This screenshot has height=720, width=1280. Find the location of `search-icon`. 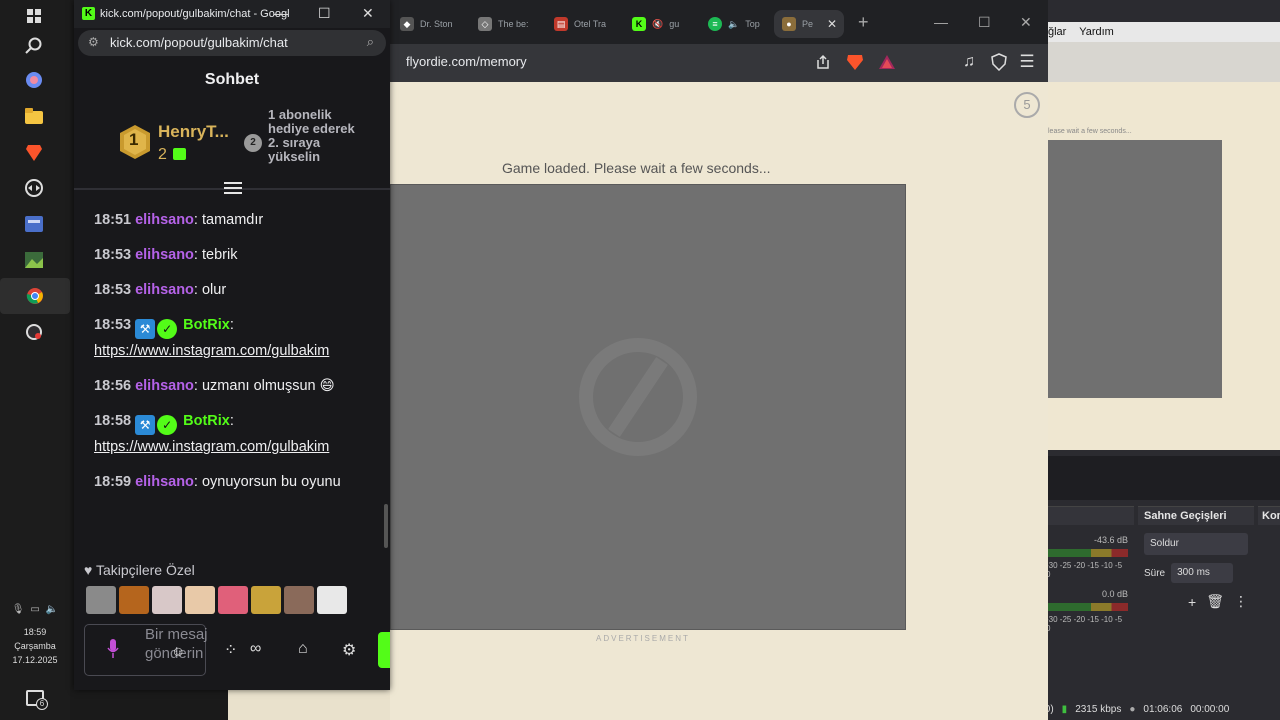

search-icon is located at coordinates (34, 46).